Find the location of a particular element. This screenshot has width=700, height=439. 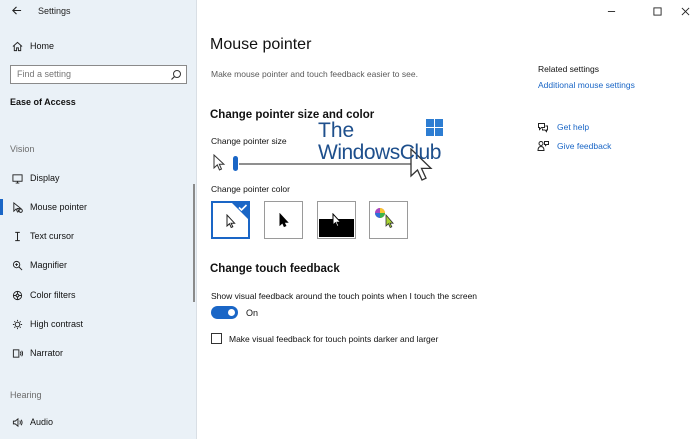

back-button is located at coordinates (16, 12).